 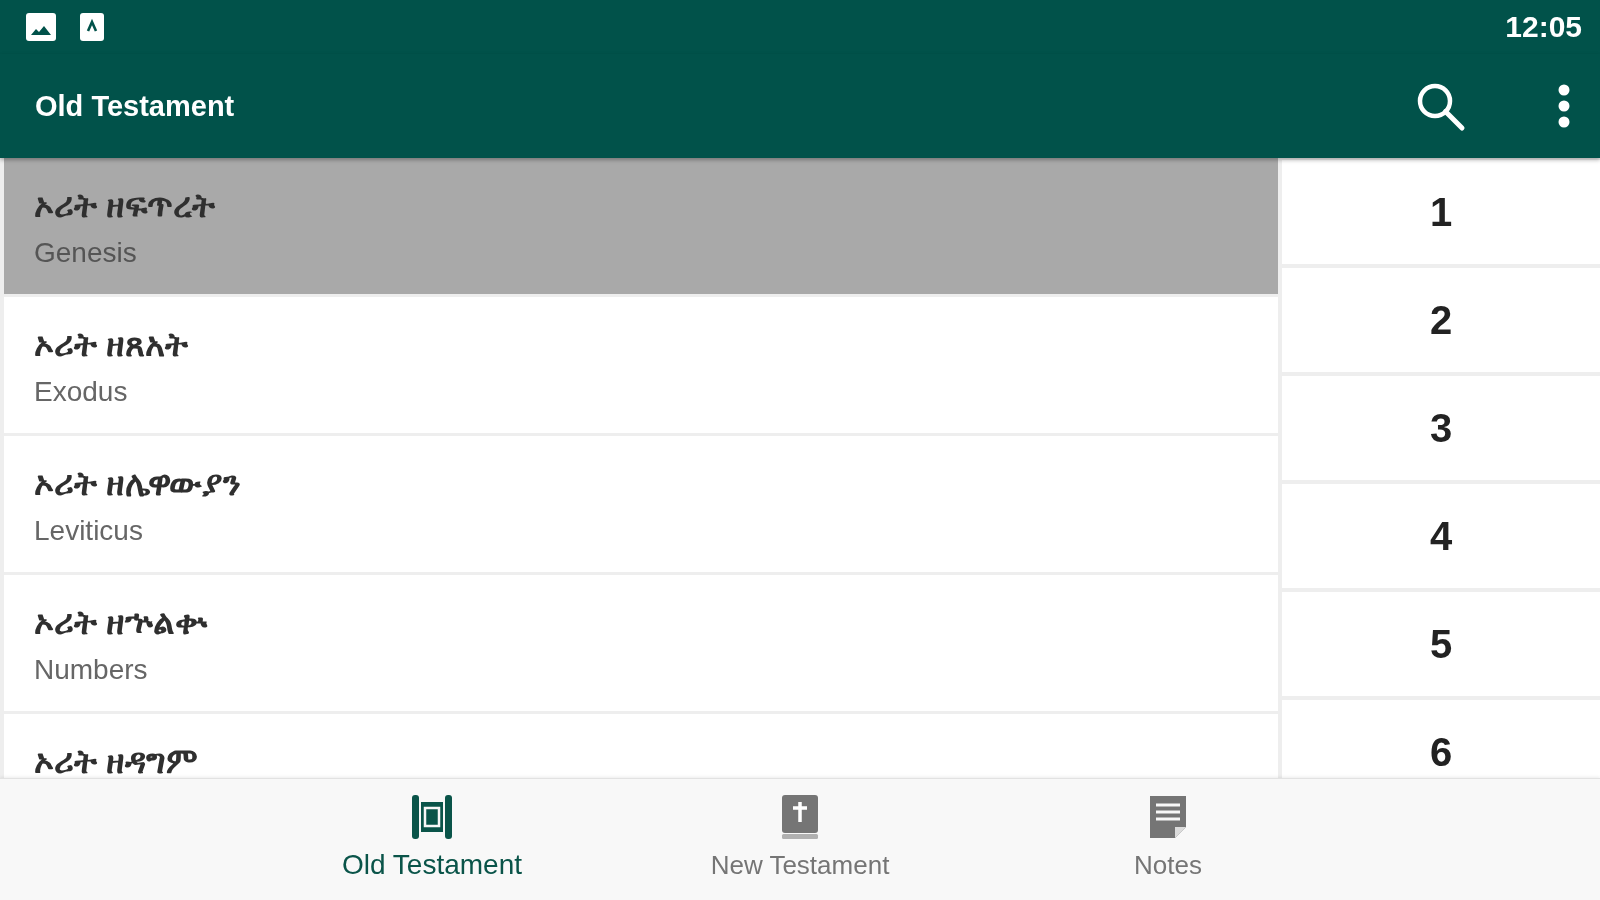 I want to click on bottom-nav-tab: Old Testament, so click(x=432, y=839).